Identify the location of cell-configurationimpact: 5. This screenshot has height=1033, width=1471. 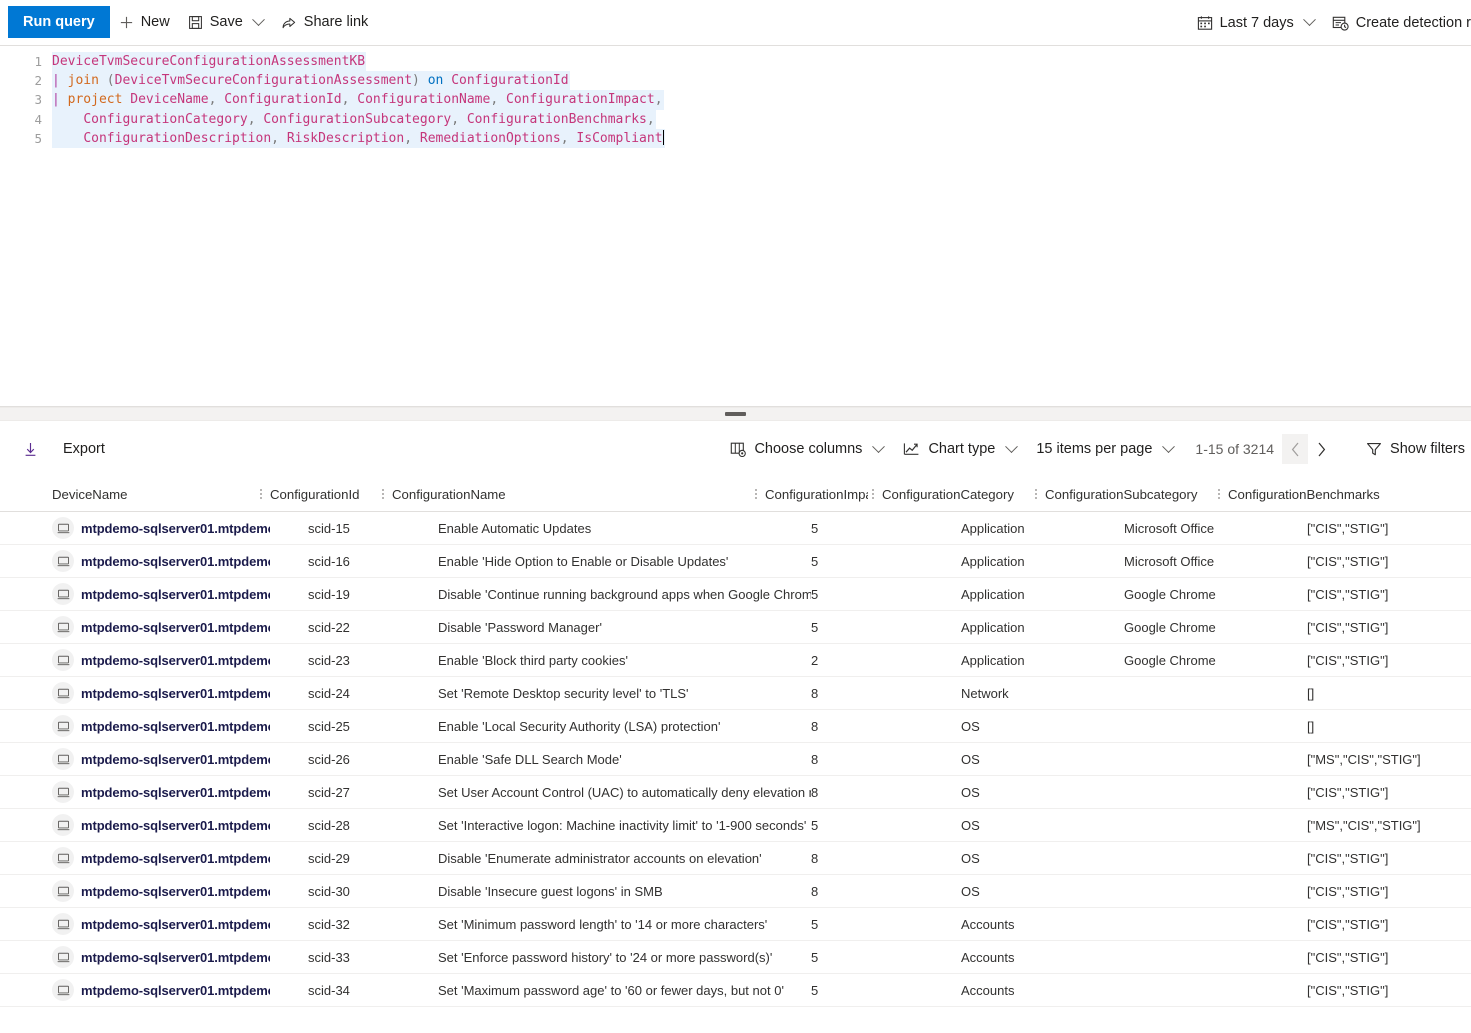
(869, 957).